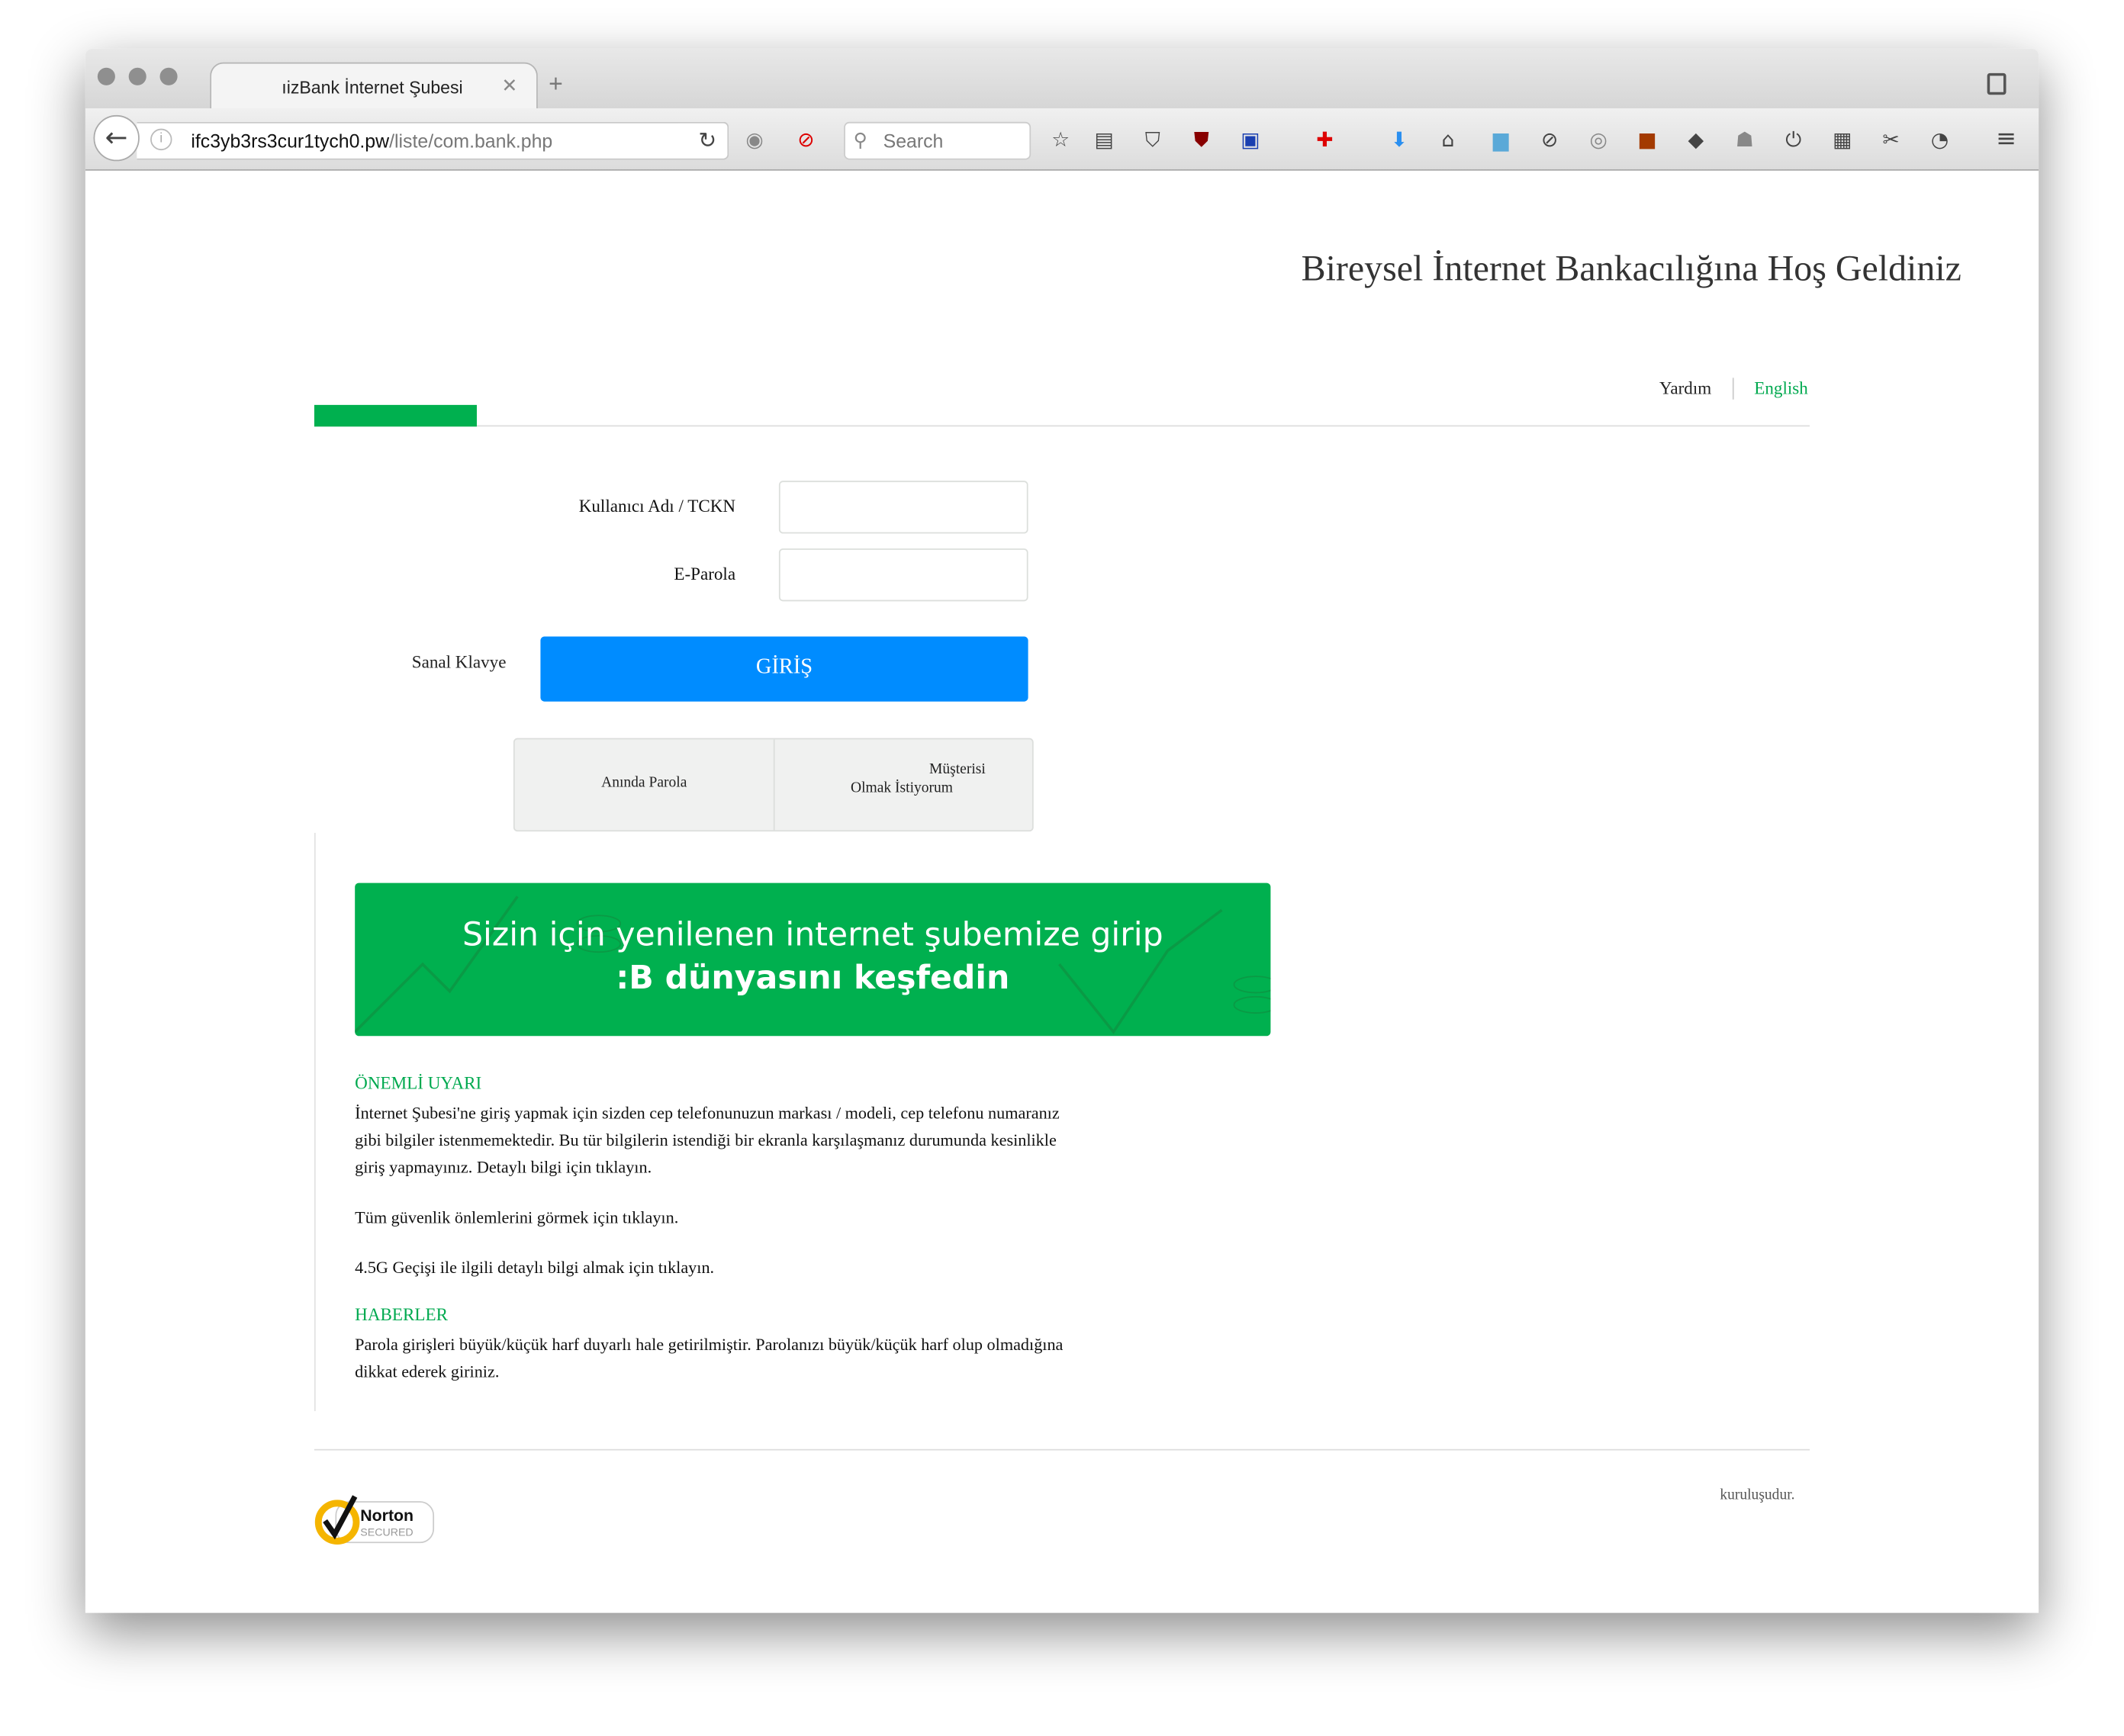 The image size is (2124, 1736). Describe the element at coordinates (1062, 426) in the screenshot. I see `header-divider` at that location.